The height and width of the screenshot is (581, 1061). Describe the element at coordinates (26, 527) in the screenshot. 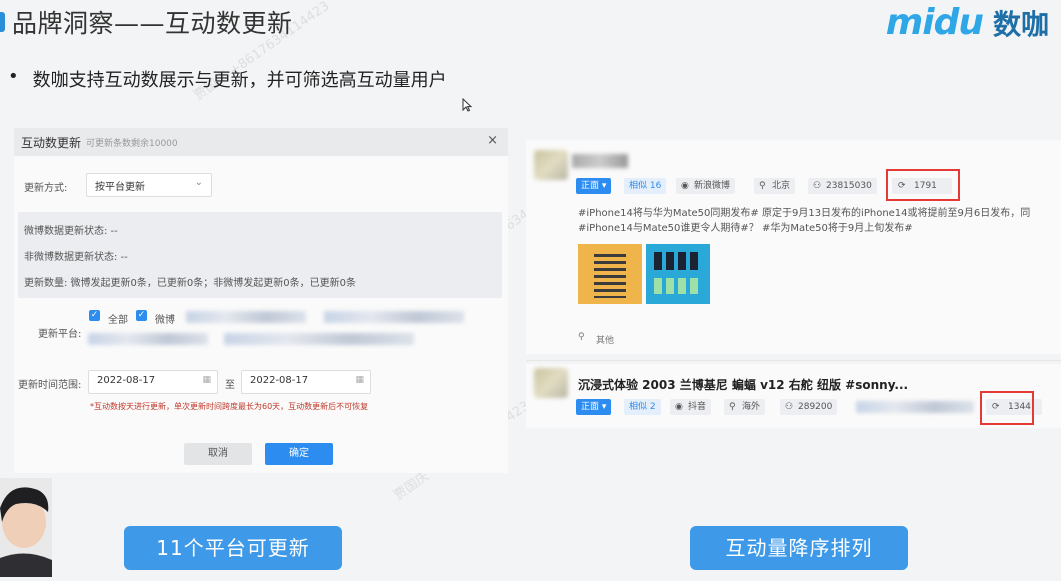

I see `presenter-webcam` at that location.